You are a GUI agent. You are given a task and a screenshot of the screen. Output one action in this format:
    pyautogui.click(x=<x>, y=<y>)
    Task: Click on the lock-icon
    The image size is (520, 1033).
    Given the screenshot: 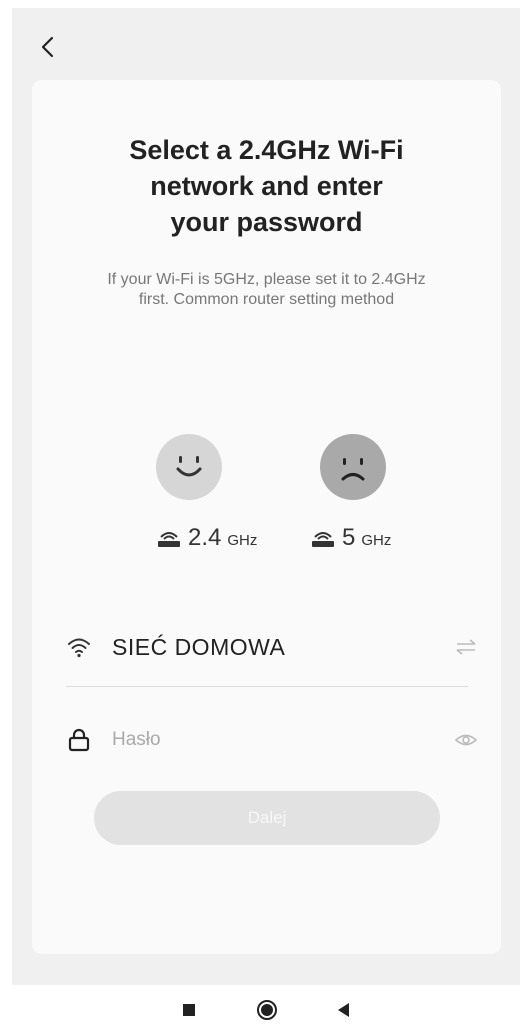 What is the action you would take?
    pyautogui.click(x=79, y=740)
    